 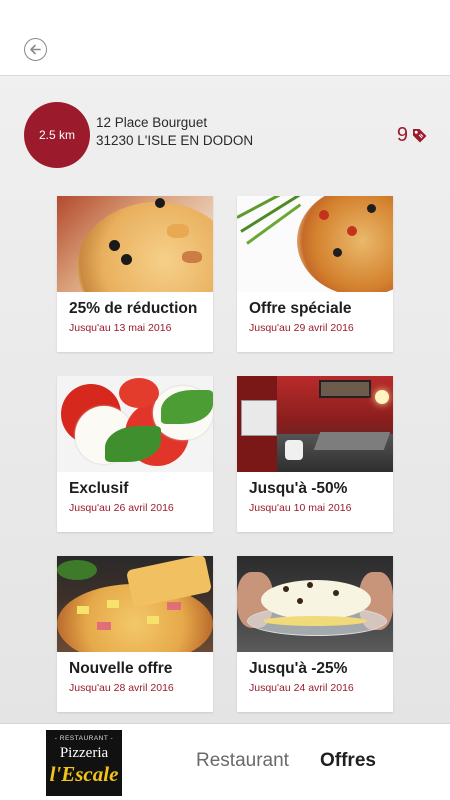 I want to click on offer-card: 25% de réduction Jusqu'au 13 mai 2016, so click(x=135, y=274).